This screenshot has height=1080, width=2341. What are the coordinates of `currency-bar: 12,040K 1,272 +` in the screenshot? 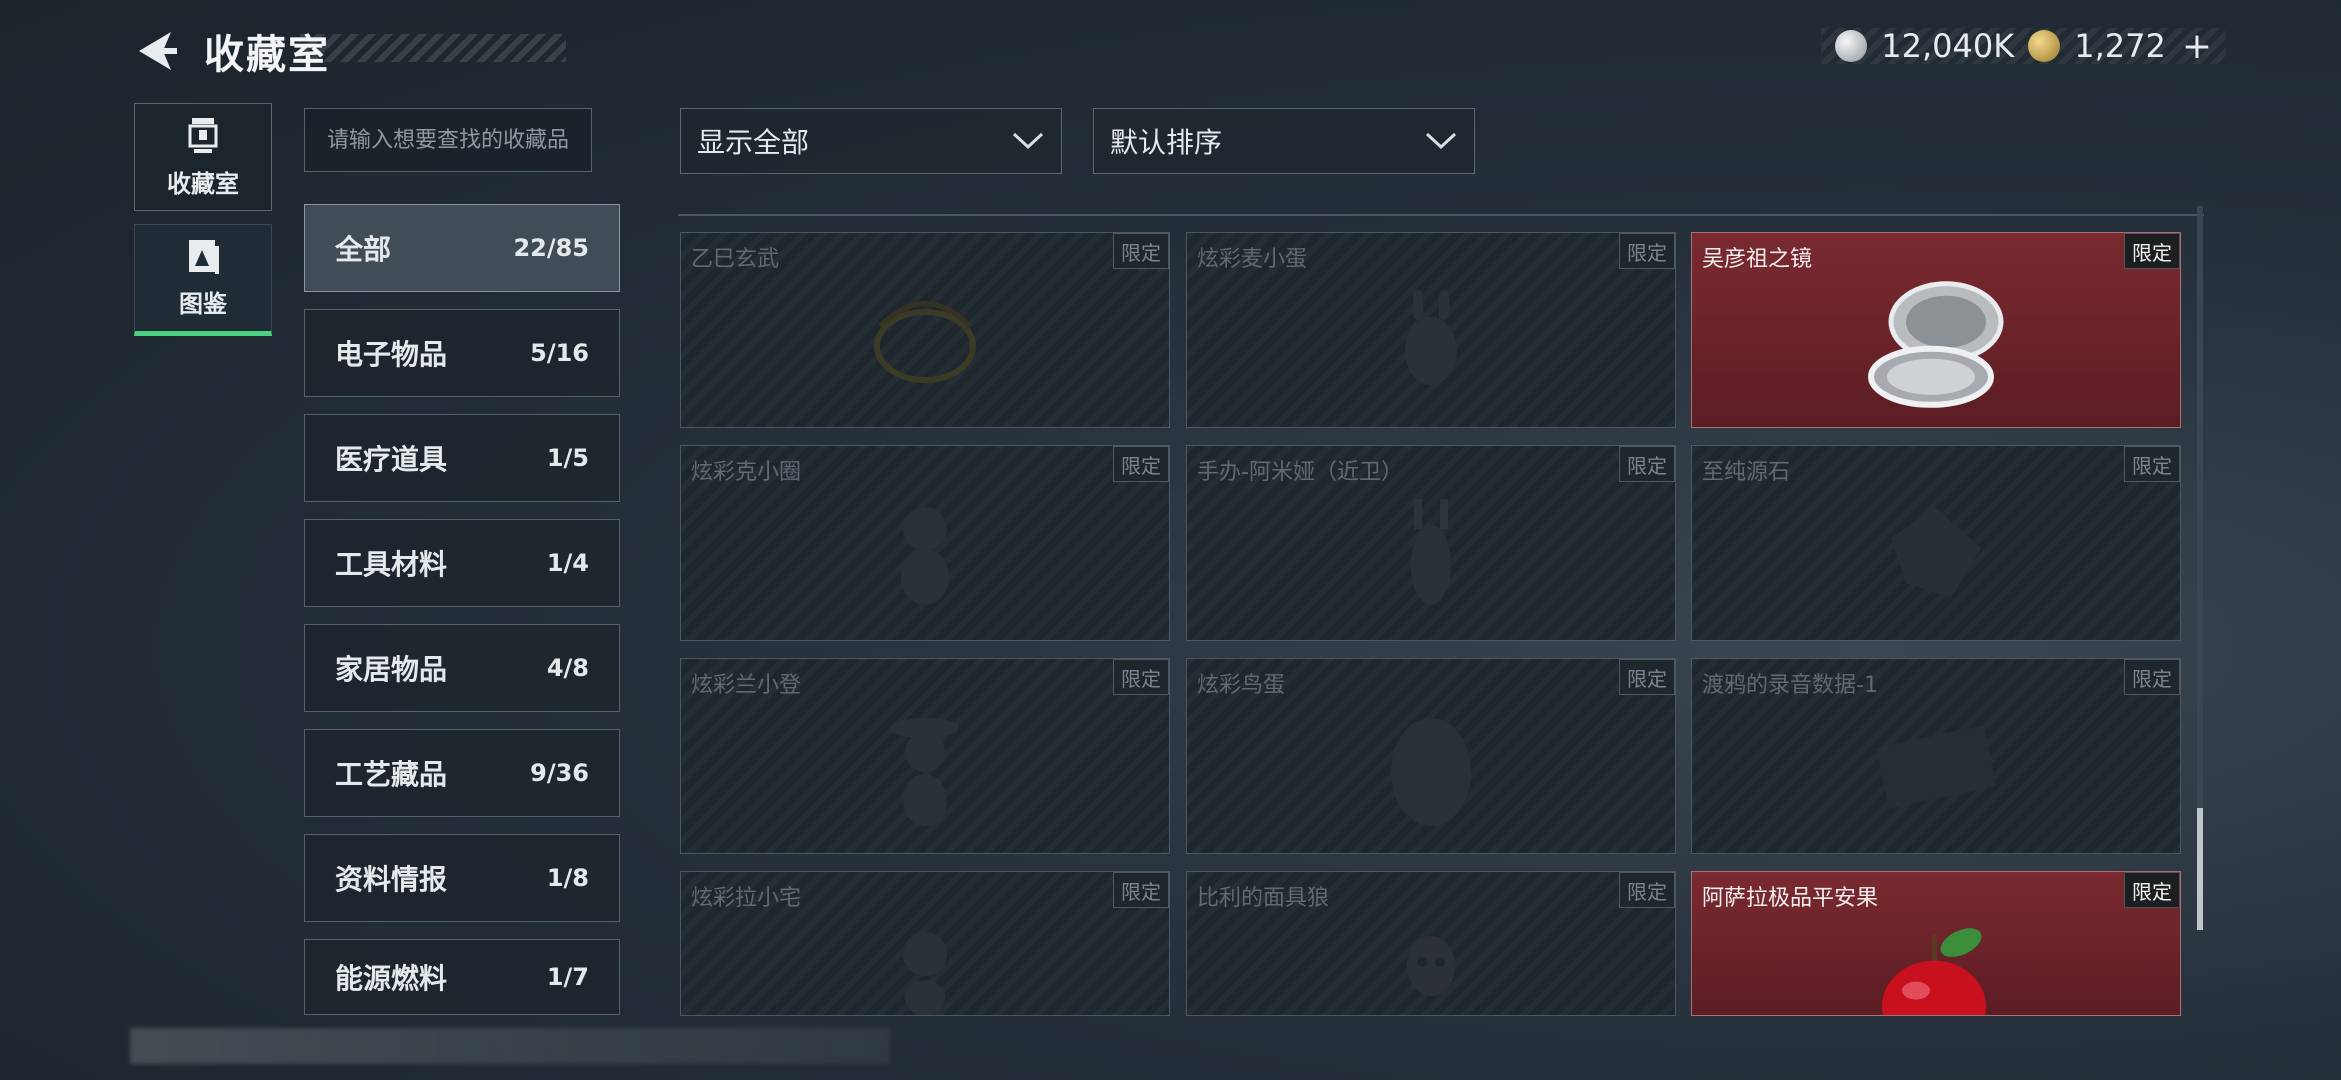 It's located at (2023, 46).